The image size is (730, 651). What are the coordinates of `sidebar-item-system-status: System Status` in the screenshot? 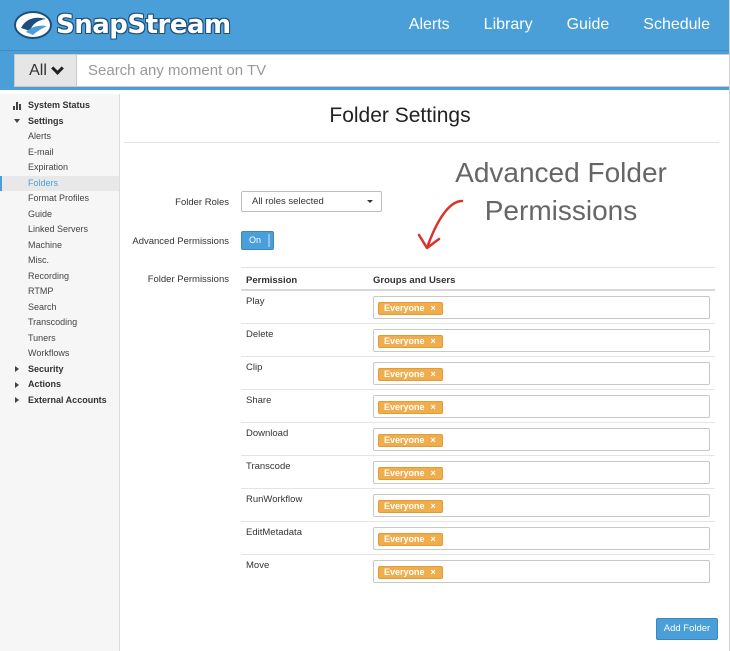 It's located at (59, 106).